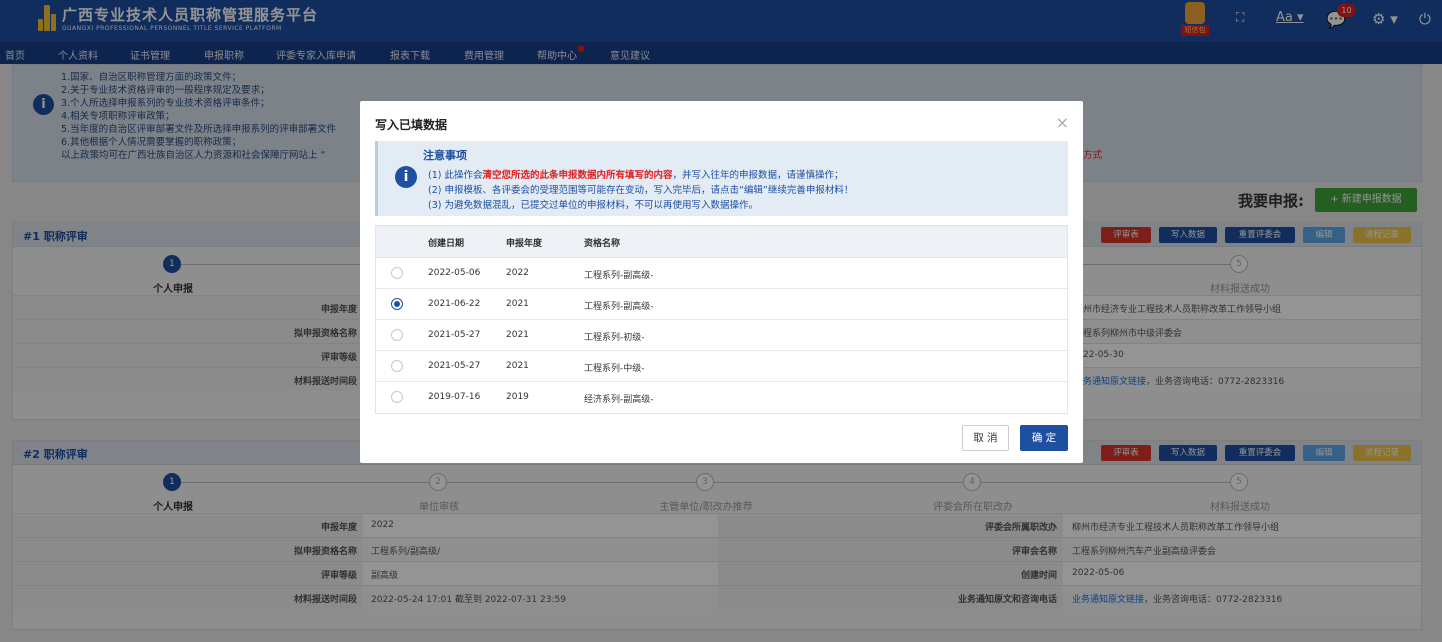 The height and width of the screenshot is (642, 1442). Describe the element at coordinates (1062, 122) in the screenshot. I see `close-icon: ×` at that location.